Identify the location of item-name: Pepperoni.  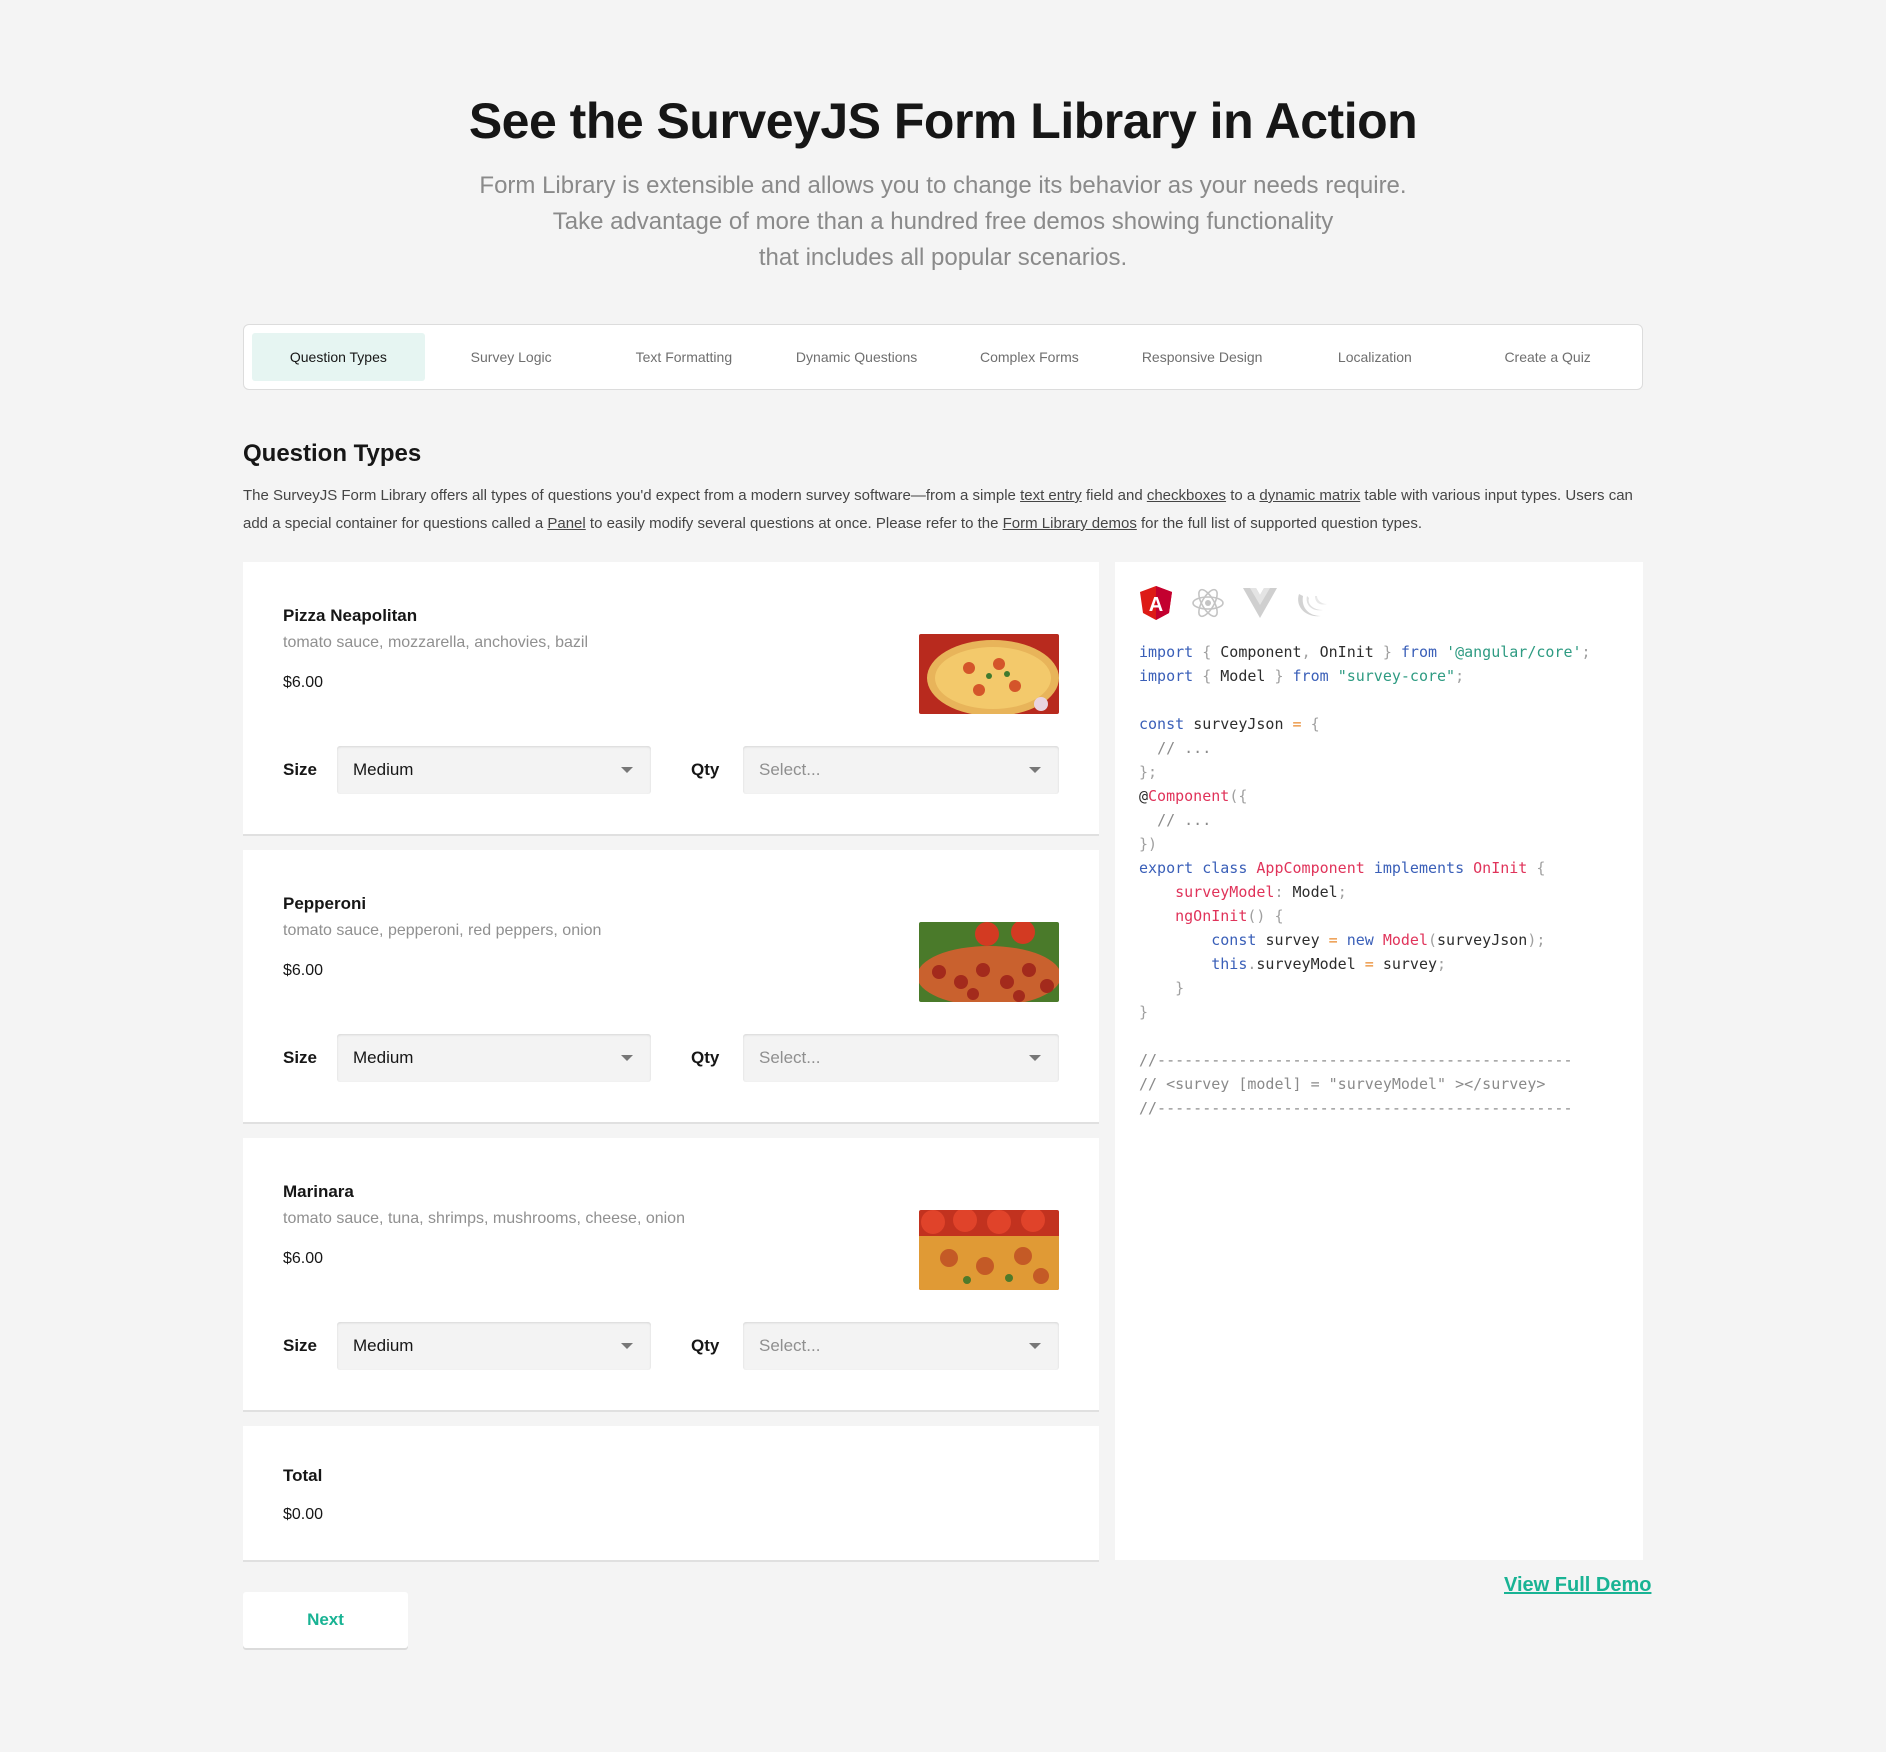
(325, 903).